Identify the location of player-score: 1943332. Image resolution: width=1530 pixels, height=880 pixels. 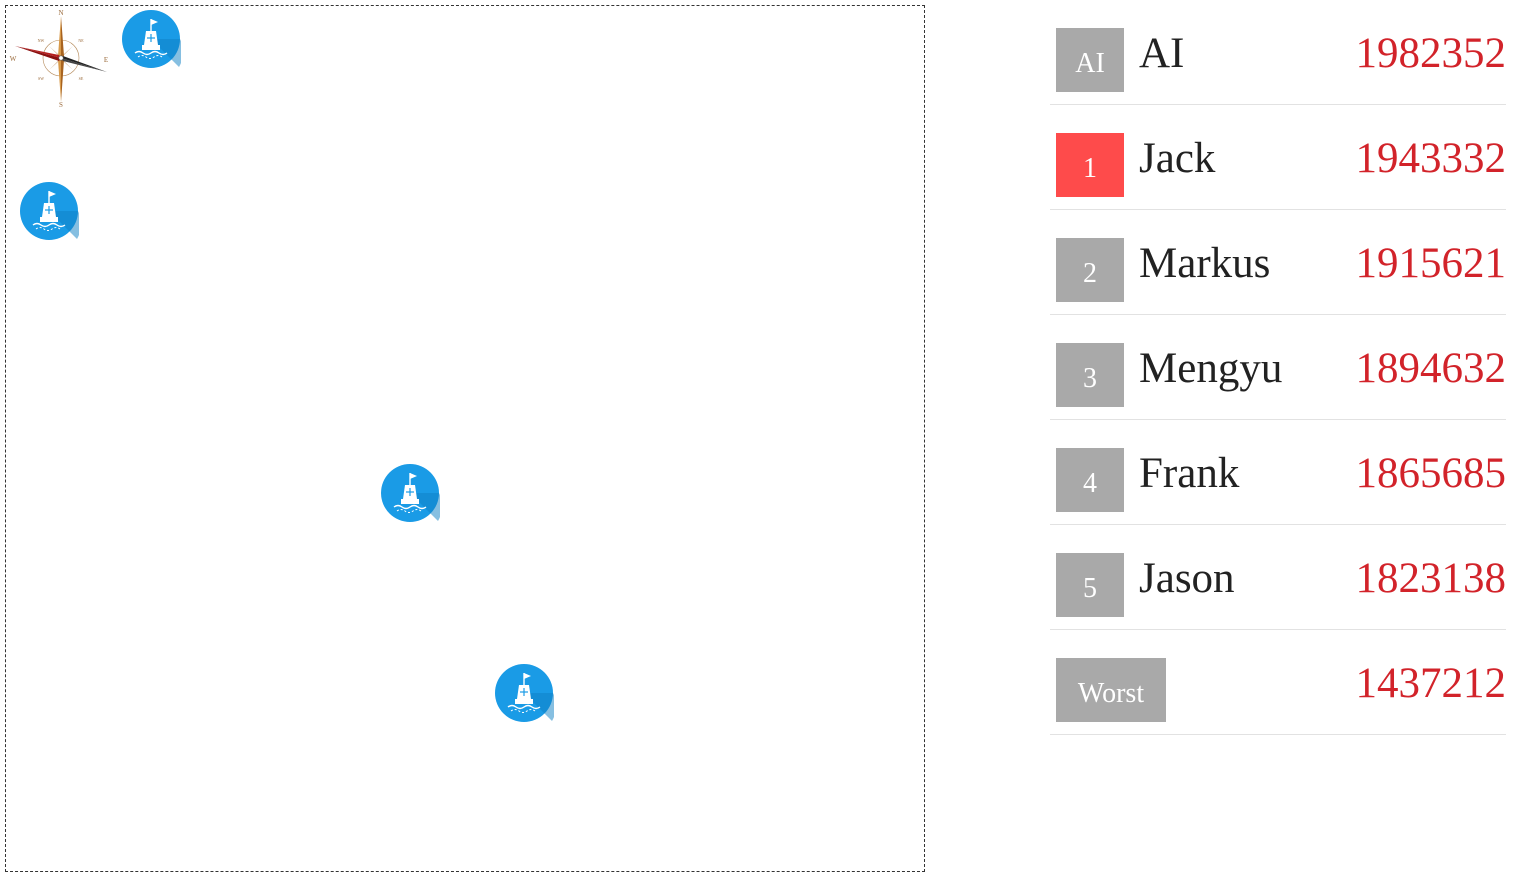
(1431, 158).